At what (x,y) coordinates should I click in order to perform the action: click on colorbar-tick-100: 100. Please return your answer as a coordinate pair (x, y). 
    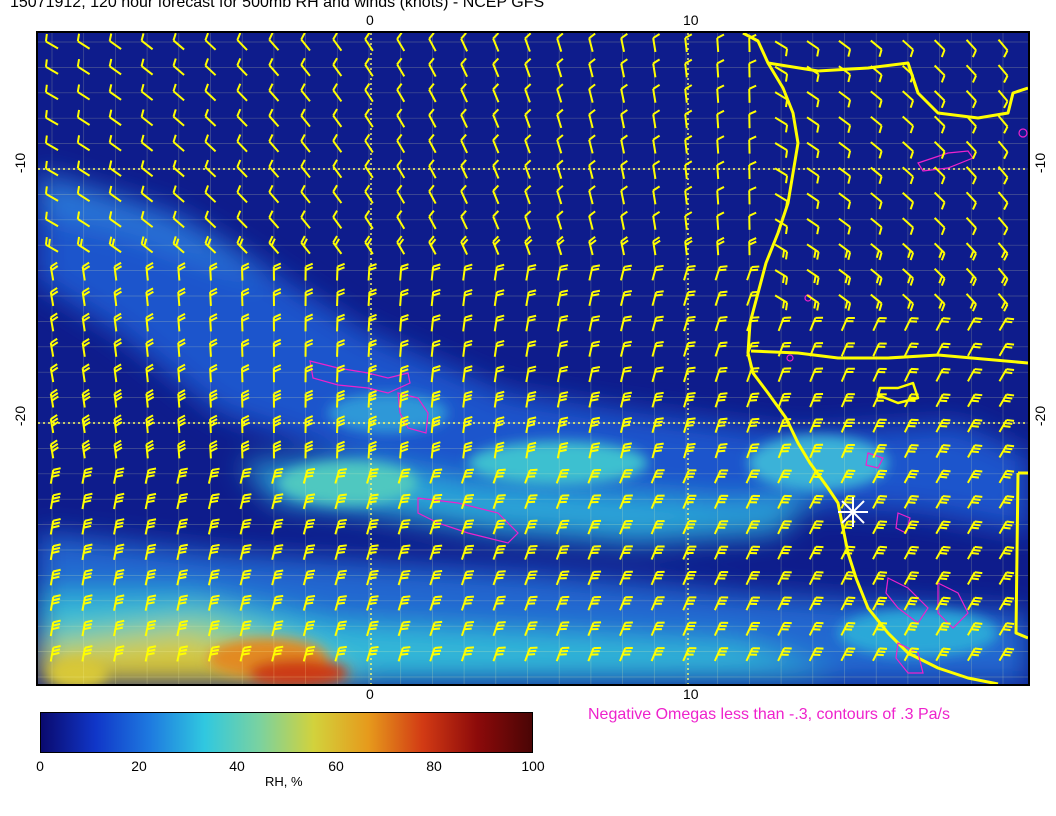
    Looking at the image, I should click on (533, 766).